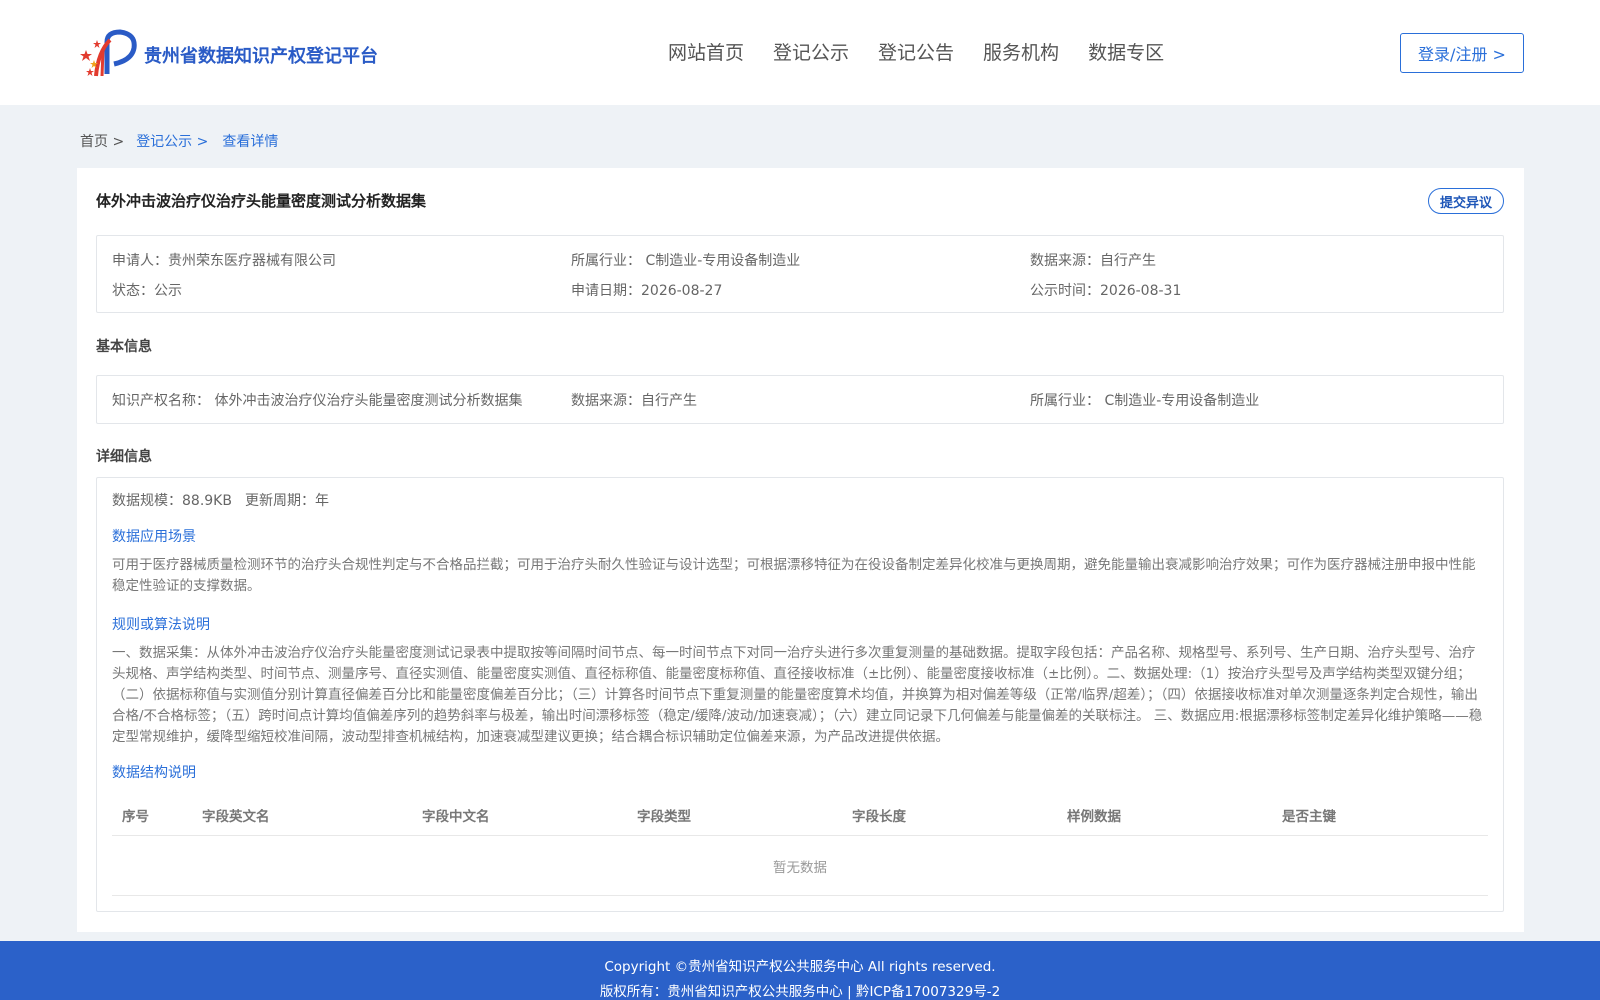 The width and height of the screenshot is (1600, 1000). Describe the element at coordinates (1128, 261) in the screenshot. I see `source-value: 自行产生` at that location.